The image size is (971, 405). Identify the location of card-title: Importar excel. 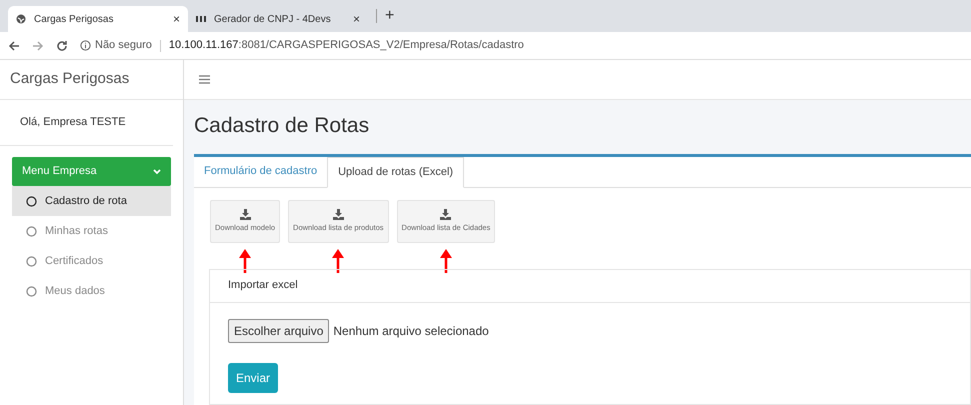
(263, 286).